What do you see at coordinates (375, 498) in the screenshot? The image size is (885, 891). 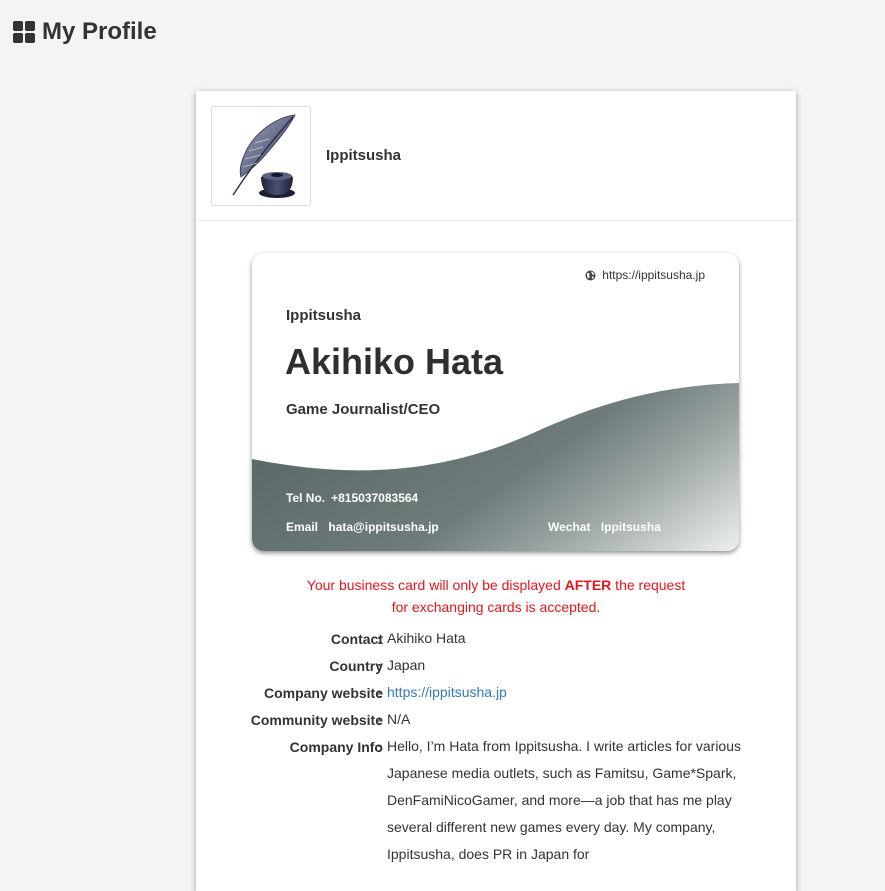 I see `card-tel-value: +815037083564` at bounding box center [375, 498].